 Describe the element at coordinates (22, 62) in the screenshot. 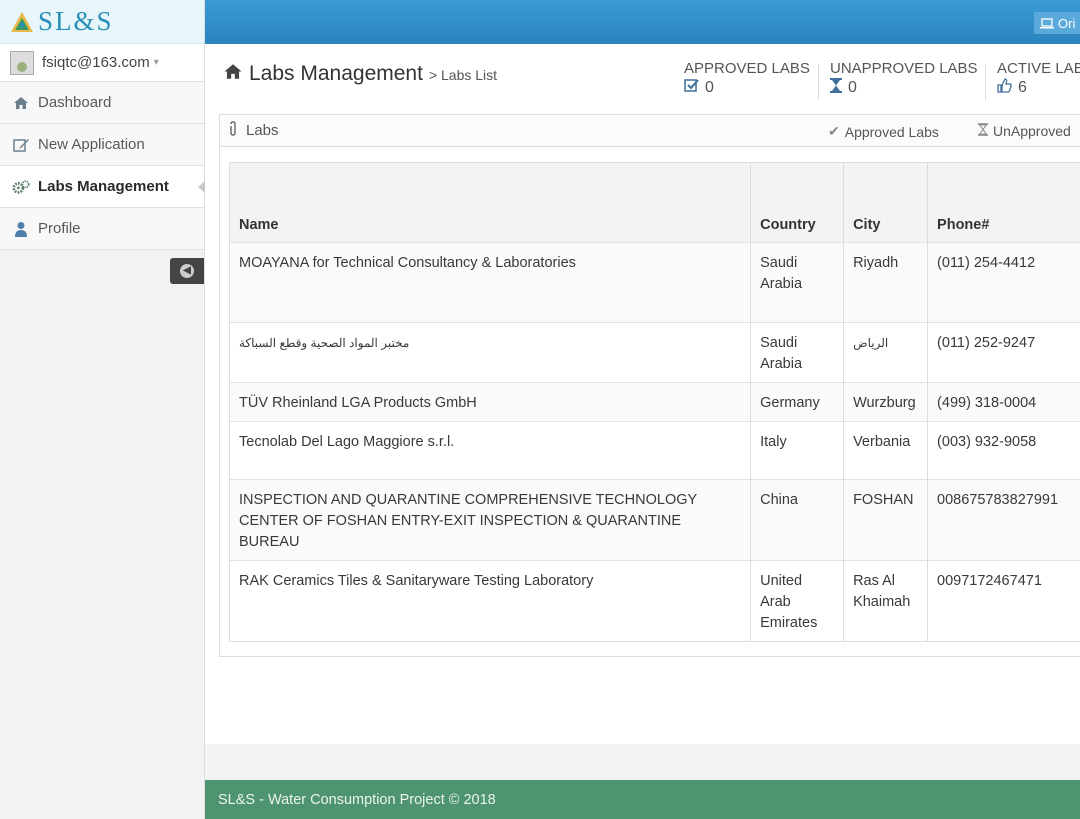

I see `avatar` at that location.